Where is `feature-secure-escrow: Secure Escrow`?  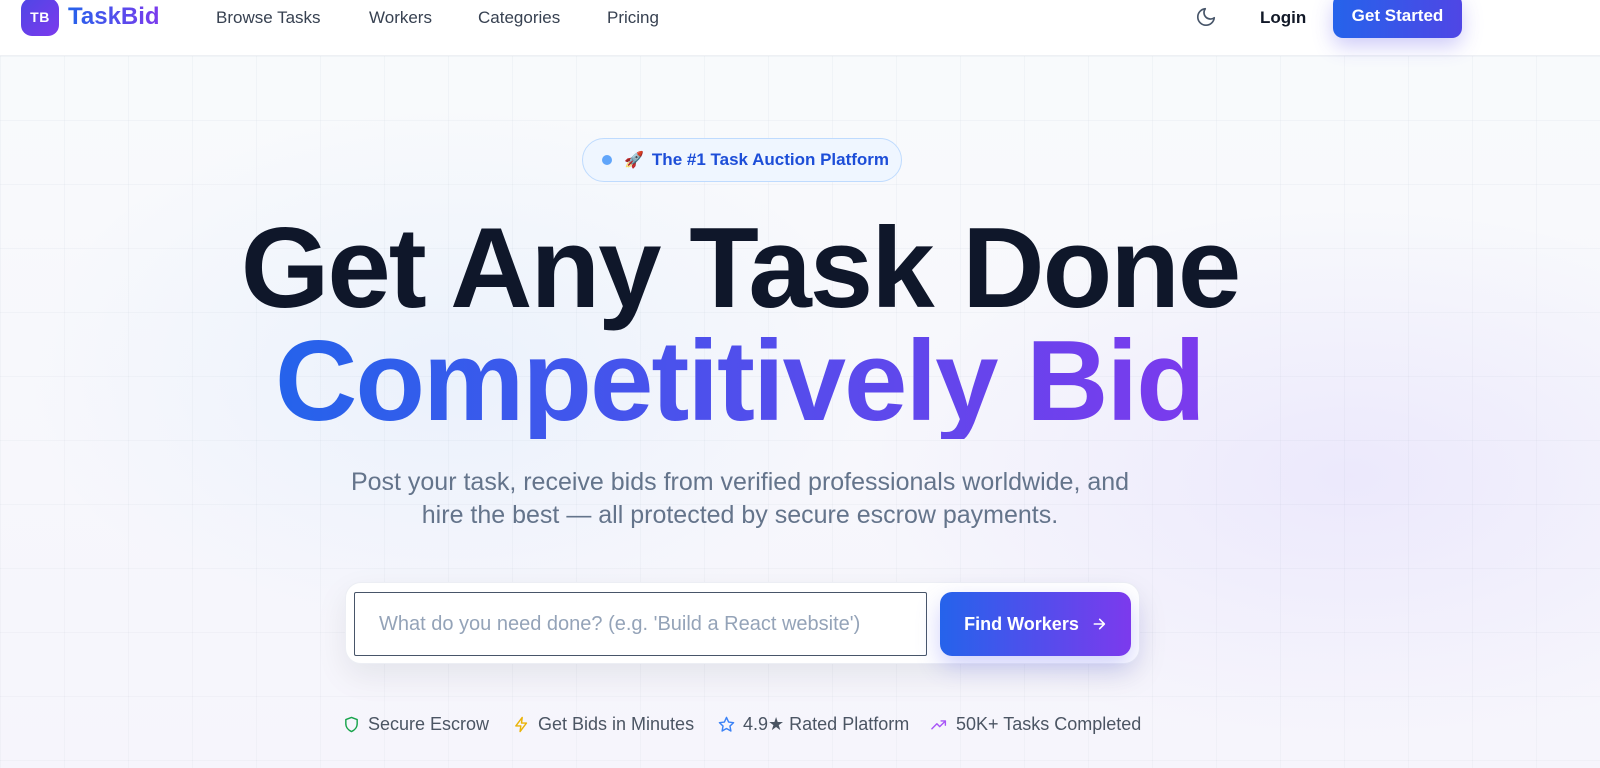 feature-secure-escrow: Secure Escrow is located at coordinates (416, 724).